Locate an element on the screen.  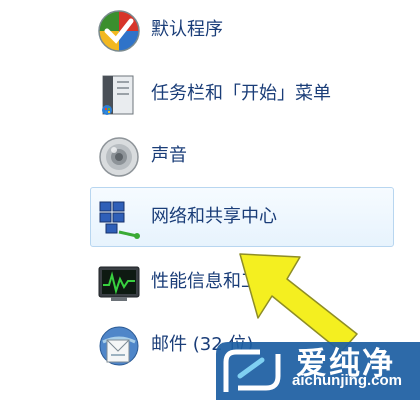
taskbar-start-menu-item: 任务栏和「开始」菜单 is located at coordinates (242, 94).